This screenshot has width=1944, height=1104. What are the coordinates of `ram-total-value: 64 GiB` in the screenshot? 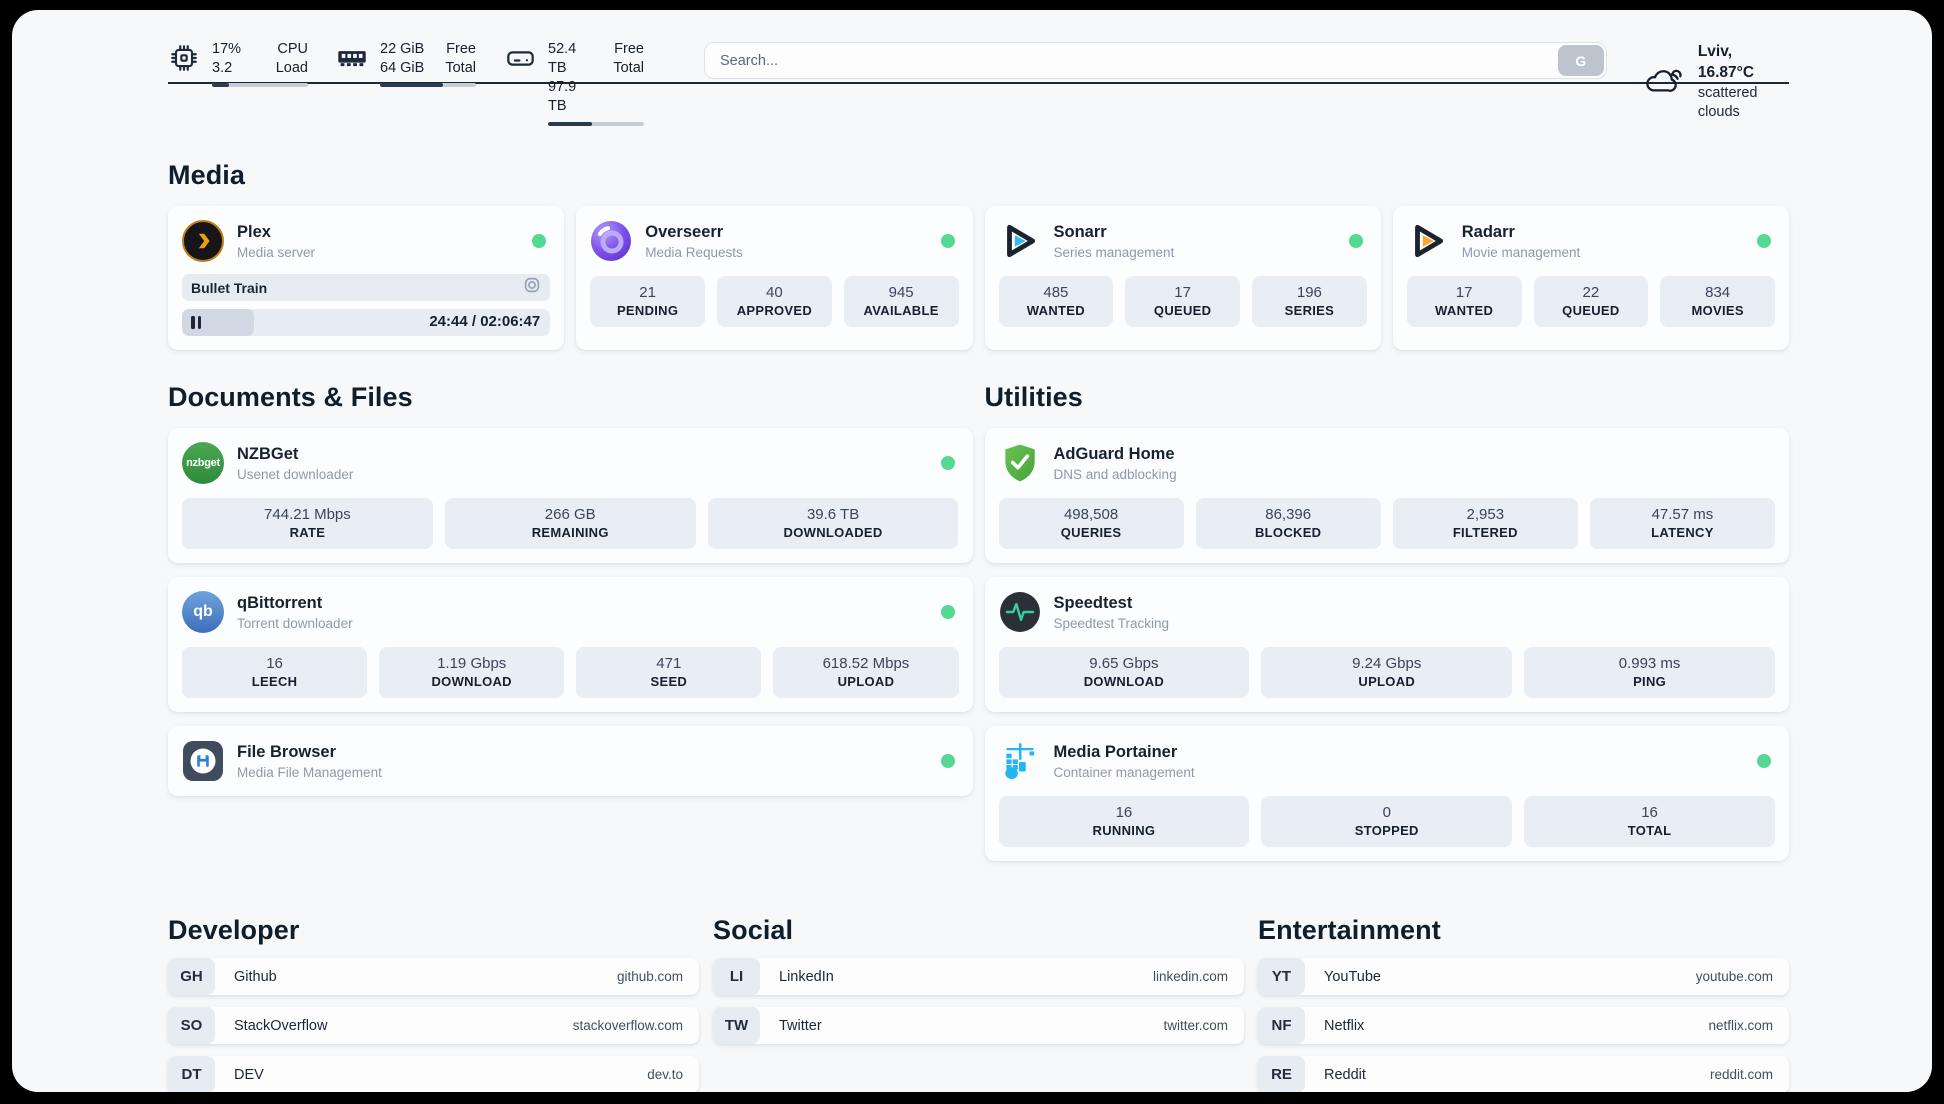 It's located at (402, 68).